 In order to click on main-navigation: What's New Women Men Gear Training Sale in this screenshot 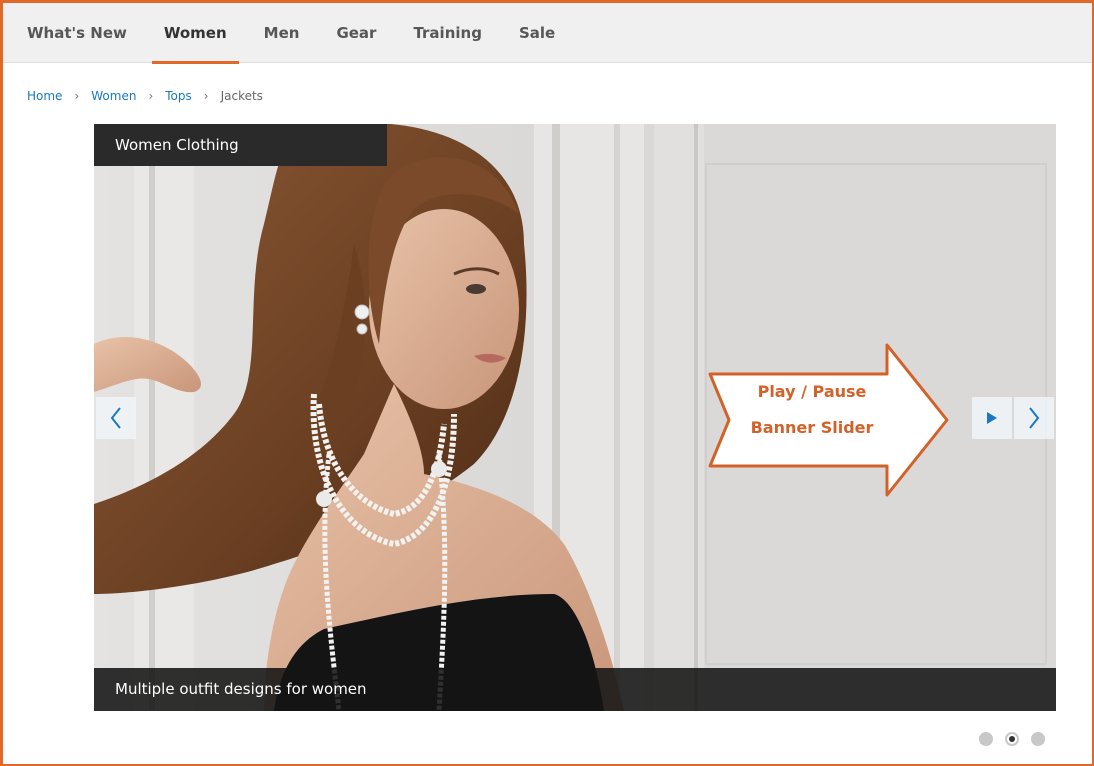, I will do `click(547, 33)`.